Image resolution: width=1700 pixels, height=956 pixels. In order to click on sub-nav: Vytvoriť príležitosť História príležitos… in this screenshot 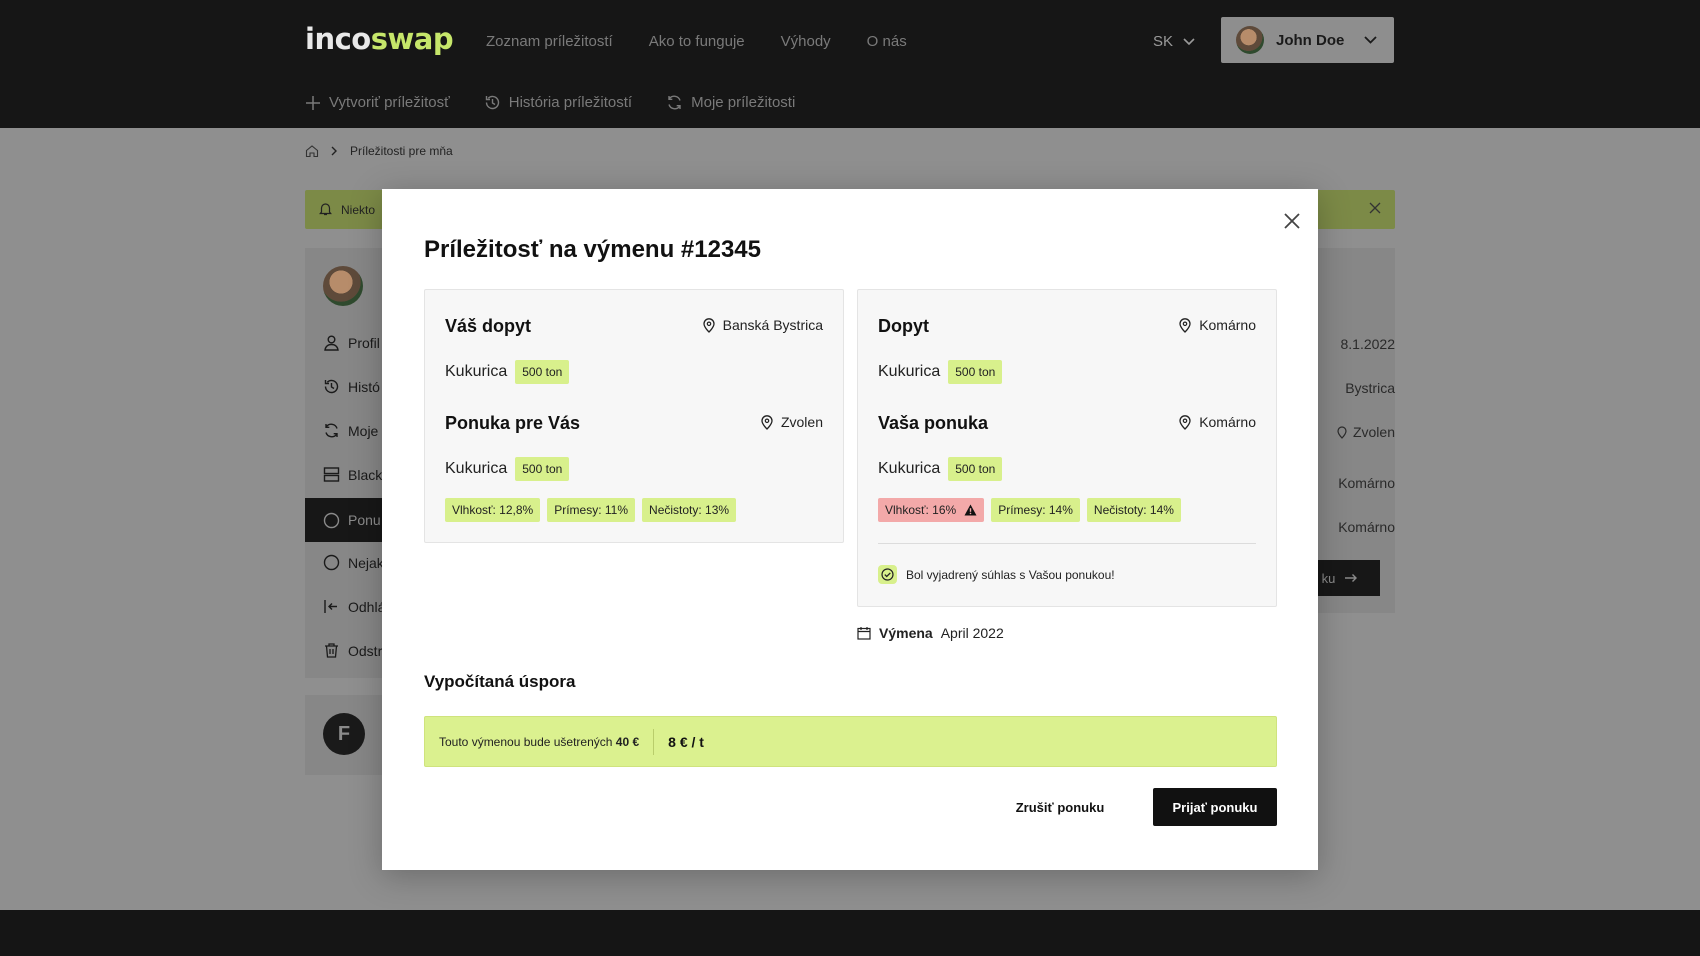, I will do `click(550, 102)`.